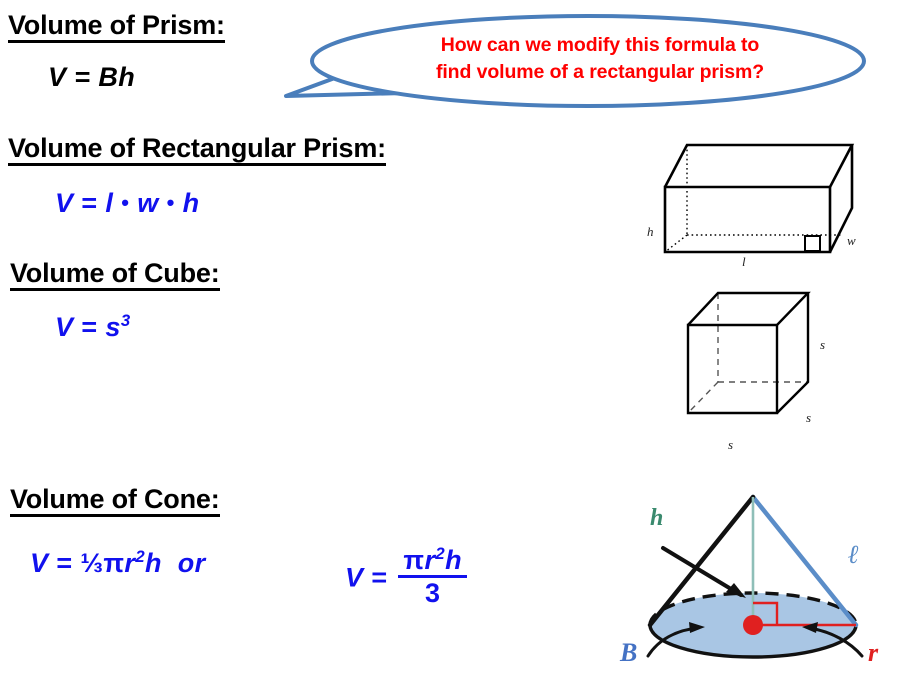 The height and width of the screenshot is (675, 900). What do you see at coordinates (755, 575) in the screenshot?
I see `cone-diagram: h ℓ B r` at bounding box center [755, 575].